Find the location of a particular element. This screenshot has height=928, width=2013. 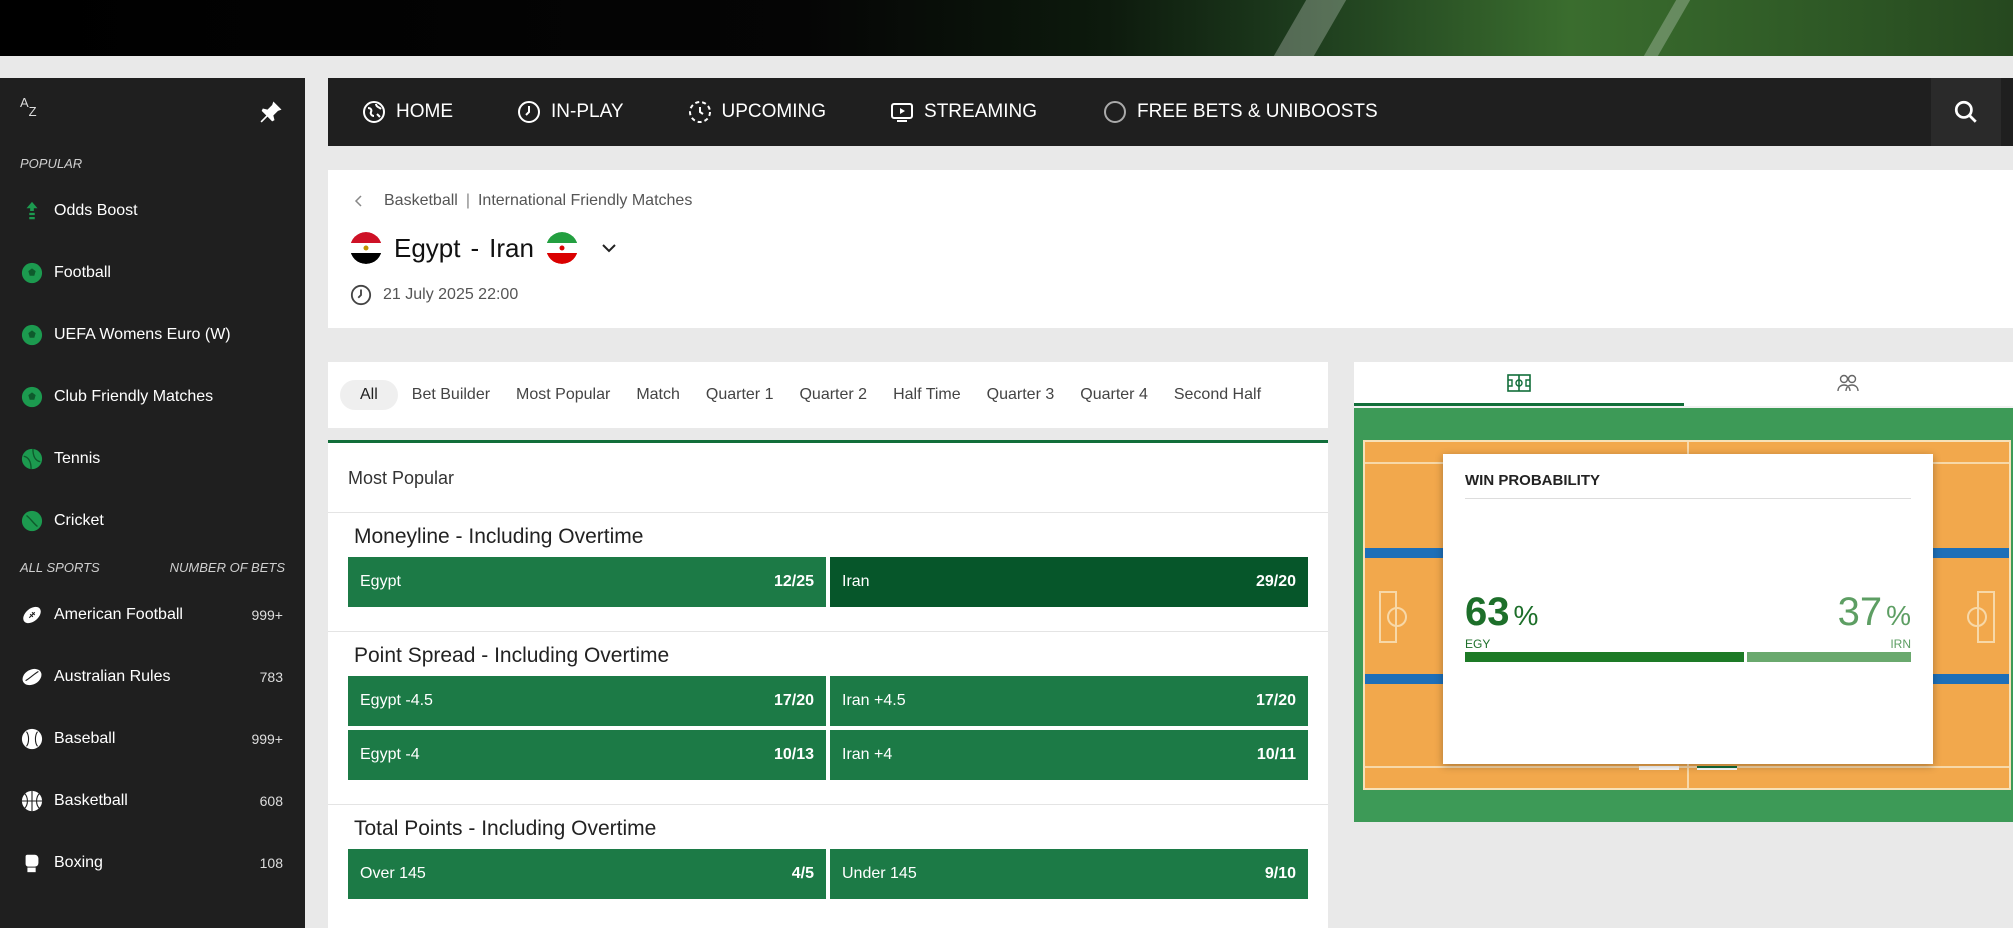

boxing-icon is located at coordinates (32, 863).